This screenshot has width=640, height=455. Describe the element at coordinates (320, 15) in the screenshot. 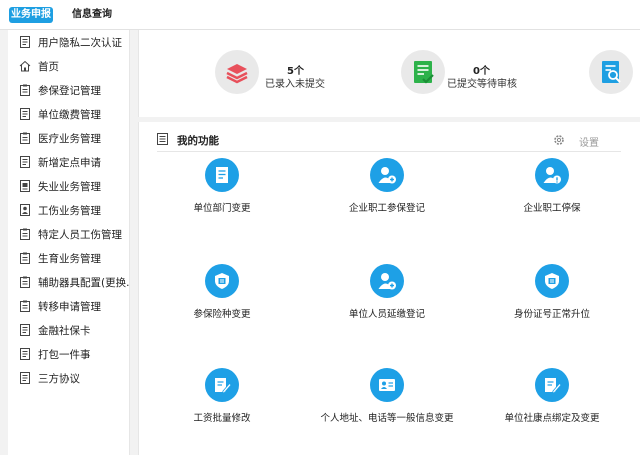

I see `top-bar: 业务申报 信息查询` at that location.